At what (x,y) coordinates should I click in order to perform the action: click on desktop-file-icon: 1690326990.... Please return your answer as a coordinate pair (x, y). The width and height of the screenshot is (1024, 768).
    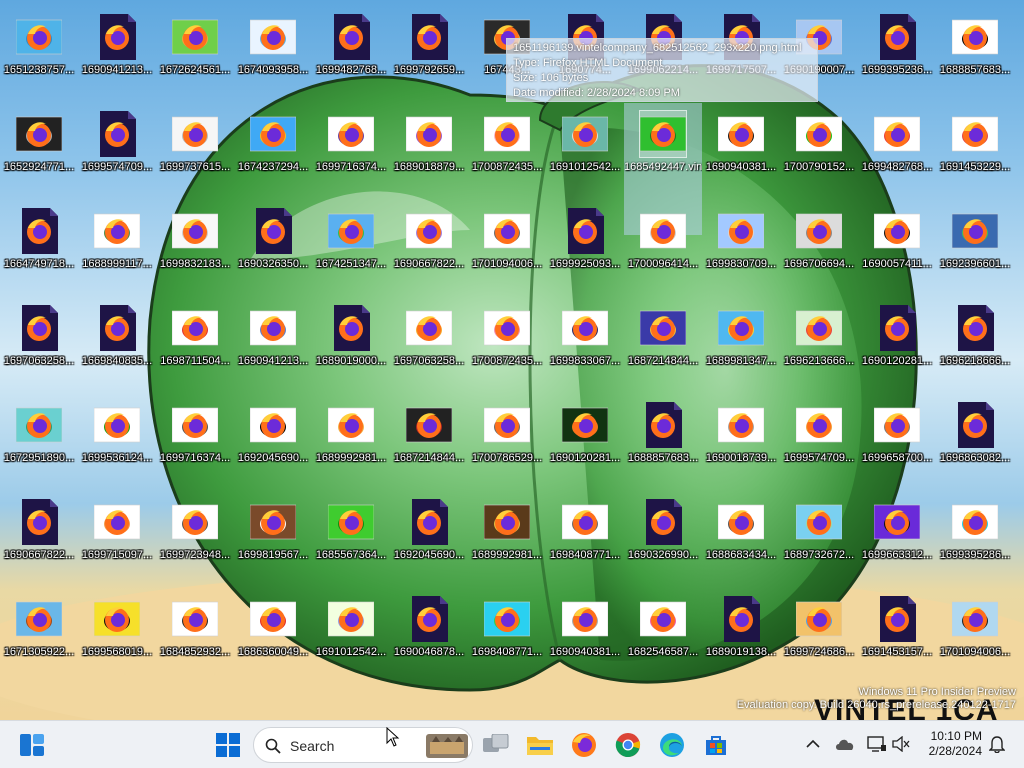
    Looking at the image, I should click on (663, 537).